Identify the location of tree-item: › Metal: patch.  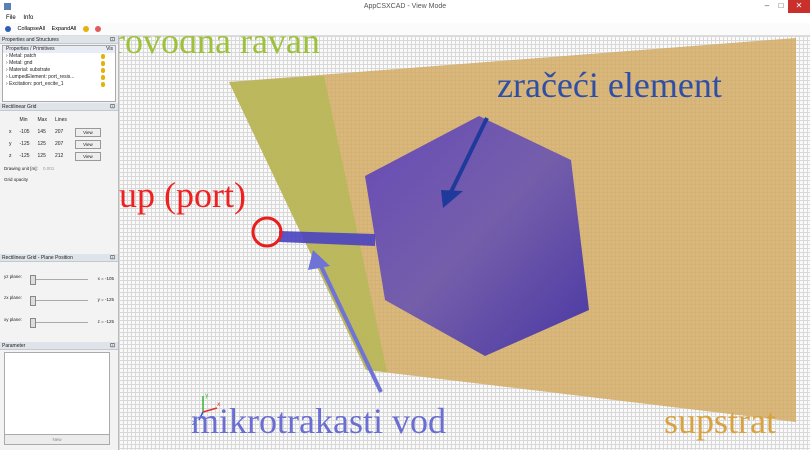
(59, 56).